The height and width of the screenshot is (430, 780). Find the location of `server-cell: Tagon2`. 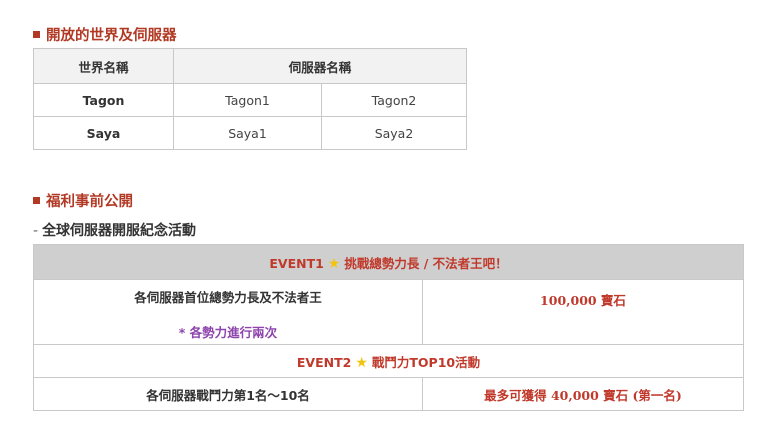

server-cell: Tagon2 is located at coordinates (394, 100).